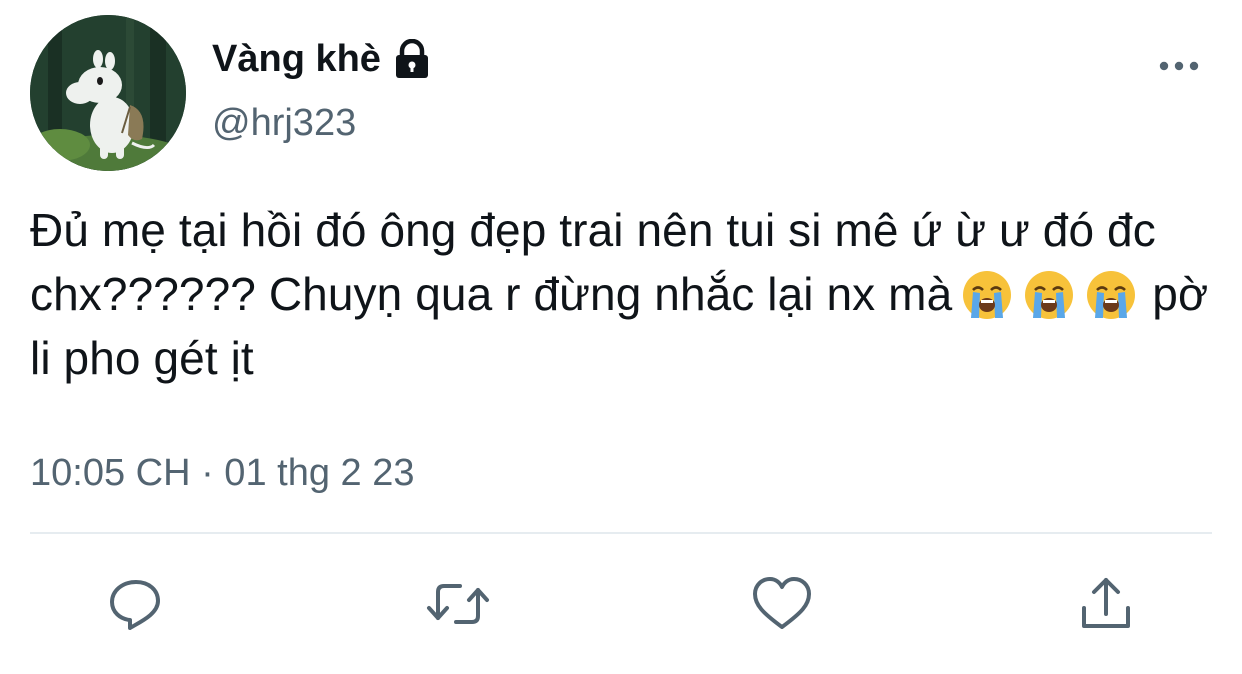 The image size is (1242, 674). Describe the element at coordinates (222, 473) in the screenshot. I see `tweet-timestamp: 10:05 CH · 01 thg 2 23` at that location.